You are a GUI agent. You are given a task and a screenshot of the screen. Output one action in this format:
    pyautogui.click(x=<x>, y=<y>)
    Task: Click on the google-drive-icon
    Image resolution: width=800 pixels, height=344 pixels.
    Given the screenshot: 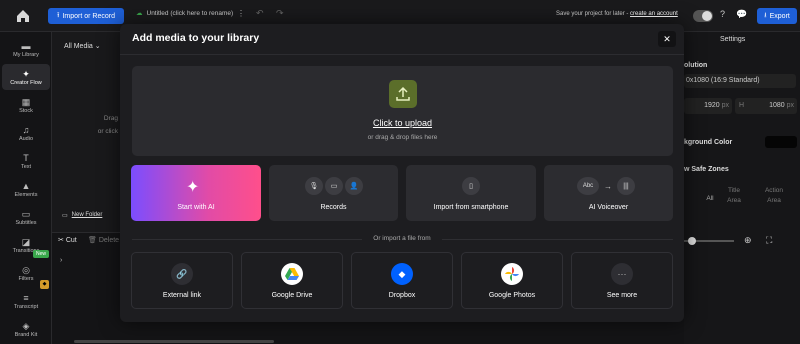 What is the action you would take?
    pyautogui.click(x=292, y=274)
    